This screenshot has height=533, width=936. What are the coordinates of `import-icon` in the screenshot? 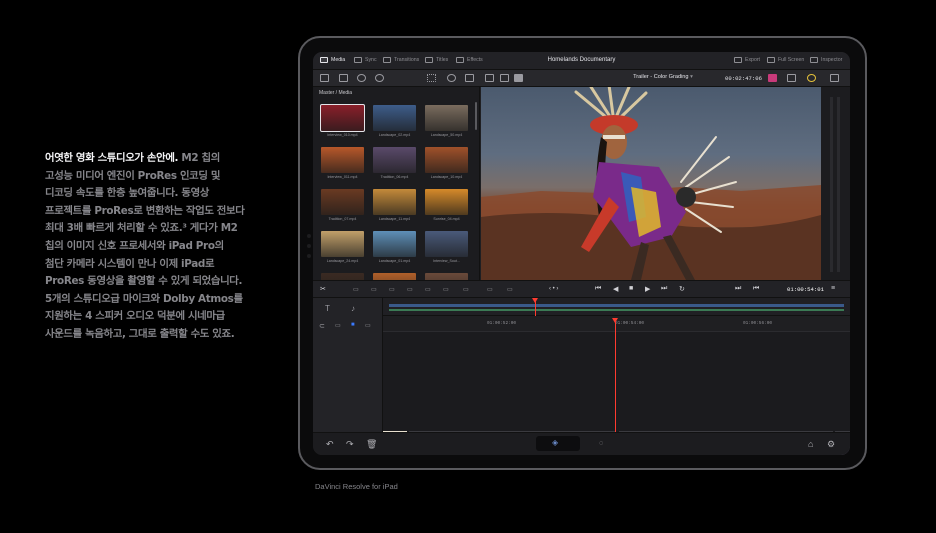 It's located at (343, 78).